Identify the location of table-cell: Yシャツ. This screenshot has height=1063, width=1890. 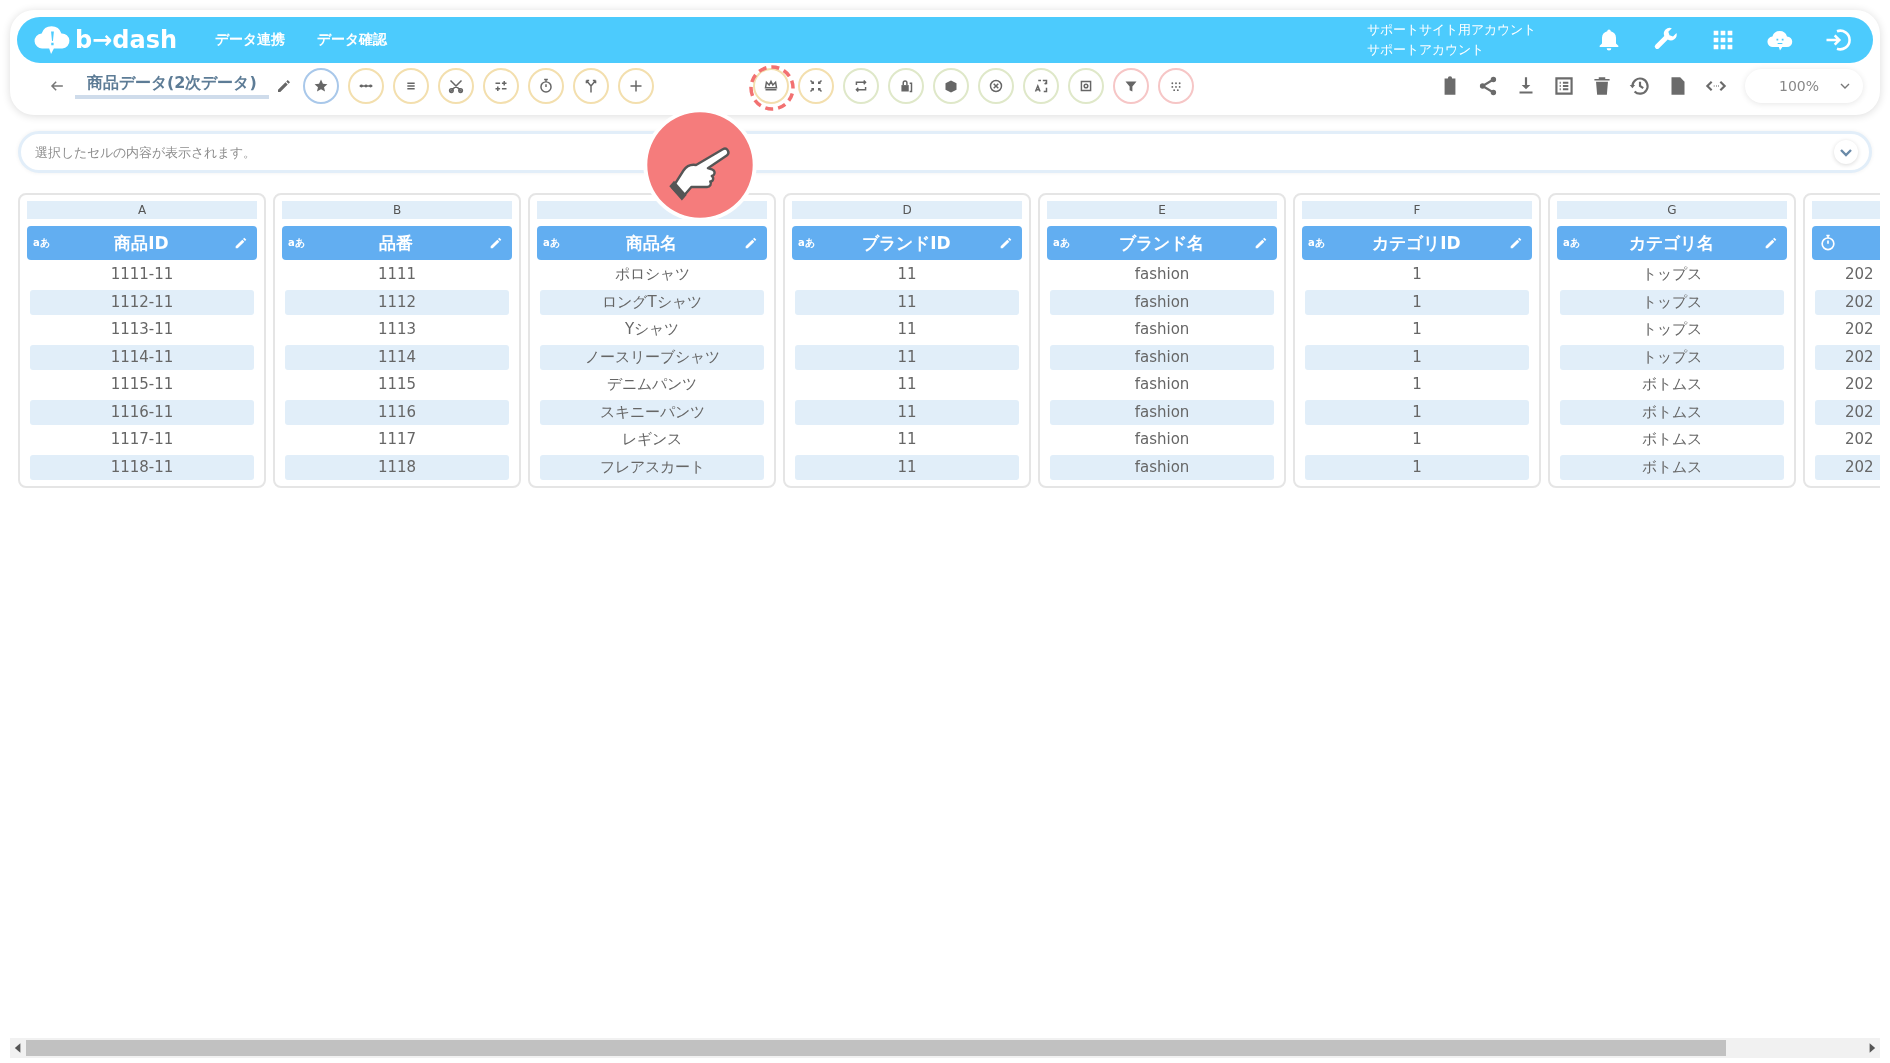
(652, 329).